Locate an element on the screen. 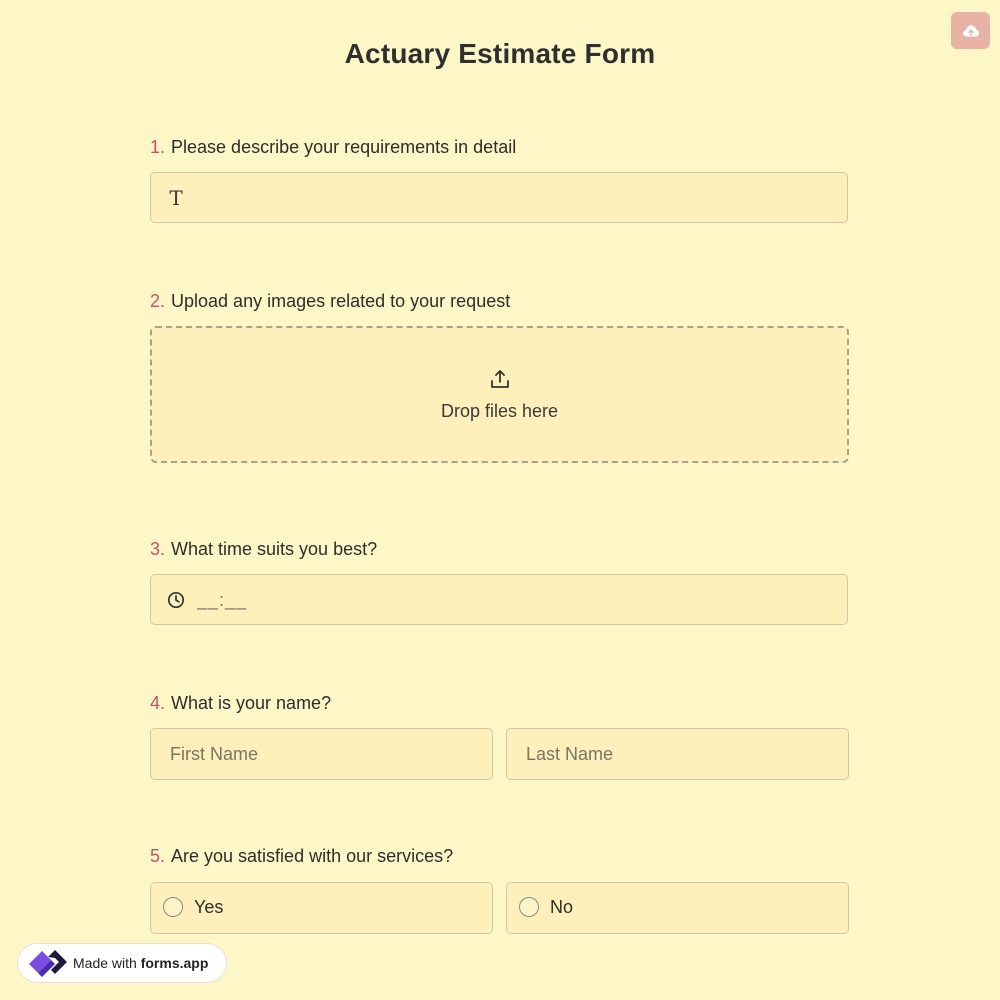 This screenshot has height=1000, width=1000. time-field is located at coordinates (499, 600).